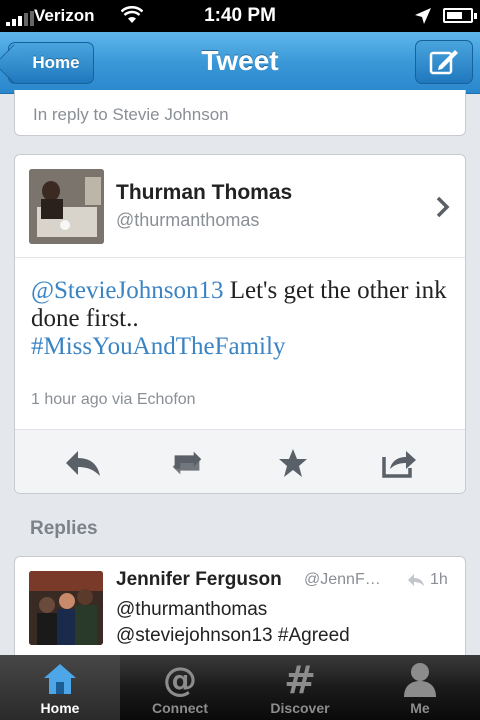  I want to click on reply-time: 1h, so click(439, 579).